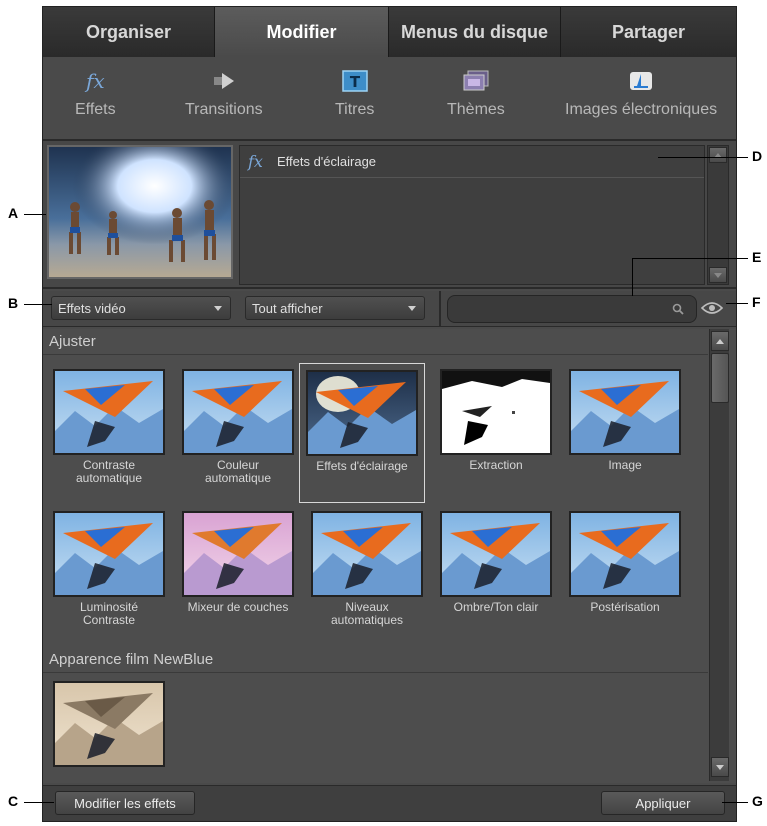  Describe the element at coordinates (92, 308) in the screenshot. I see `category-value: Effets vidéo` at that location.